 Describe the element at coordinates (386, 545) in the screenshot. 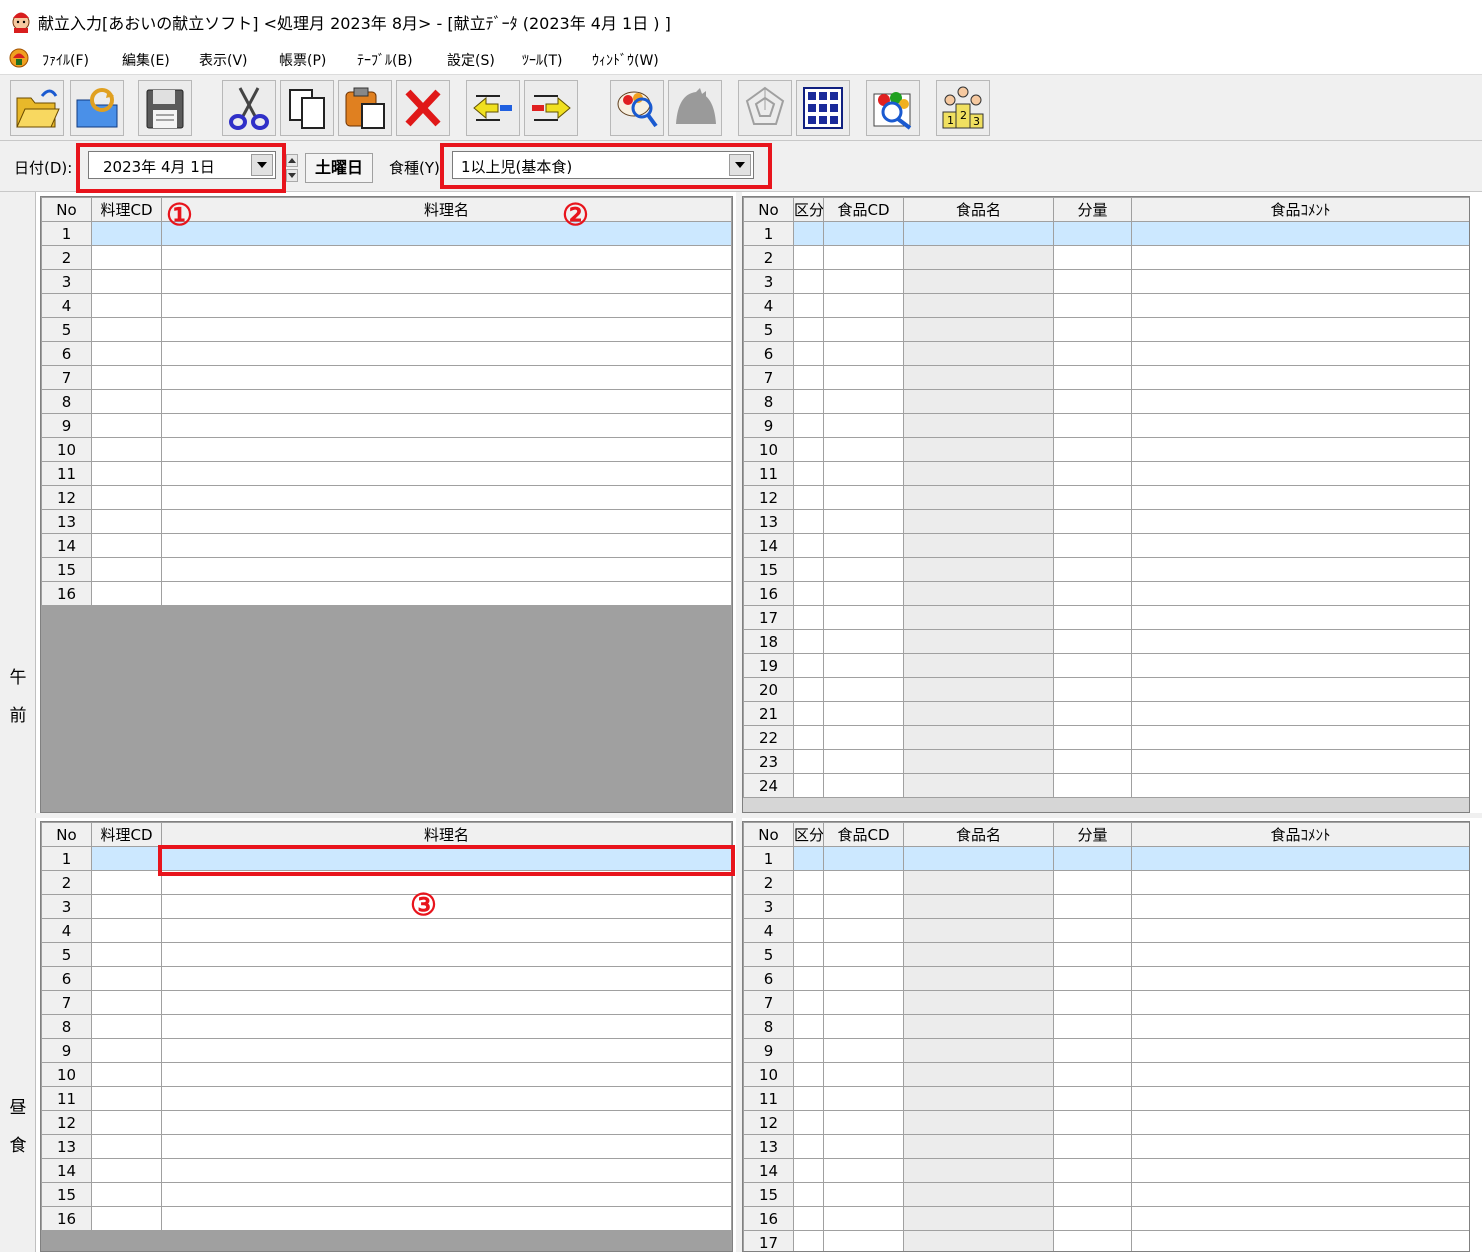

I see `table-row: 14` at that location.